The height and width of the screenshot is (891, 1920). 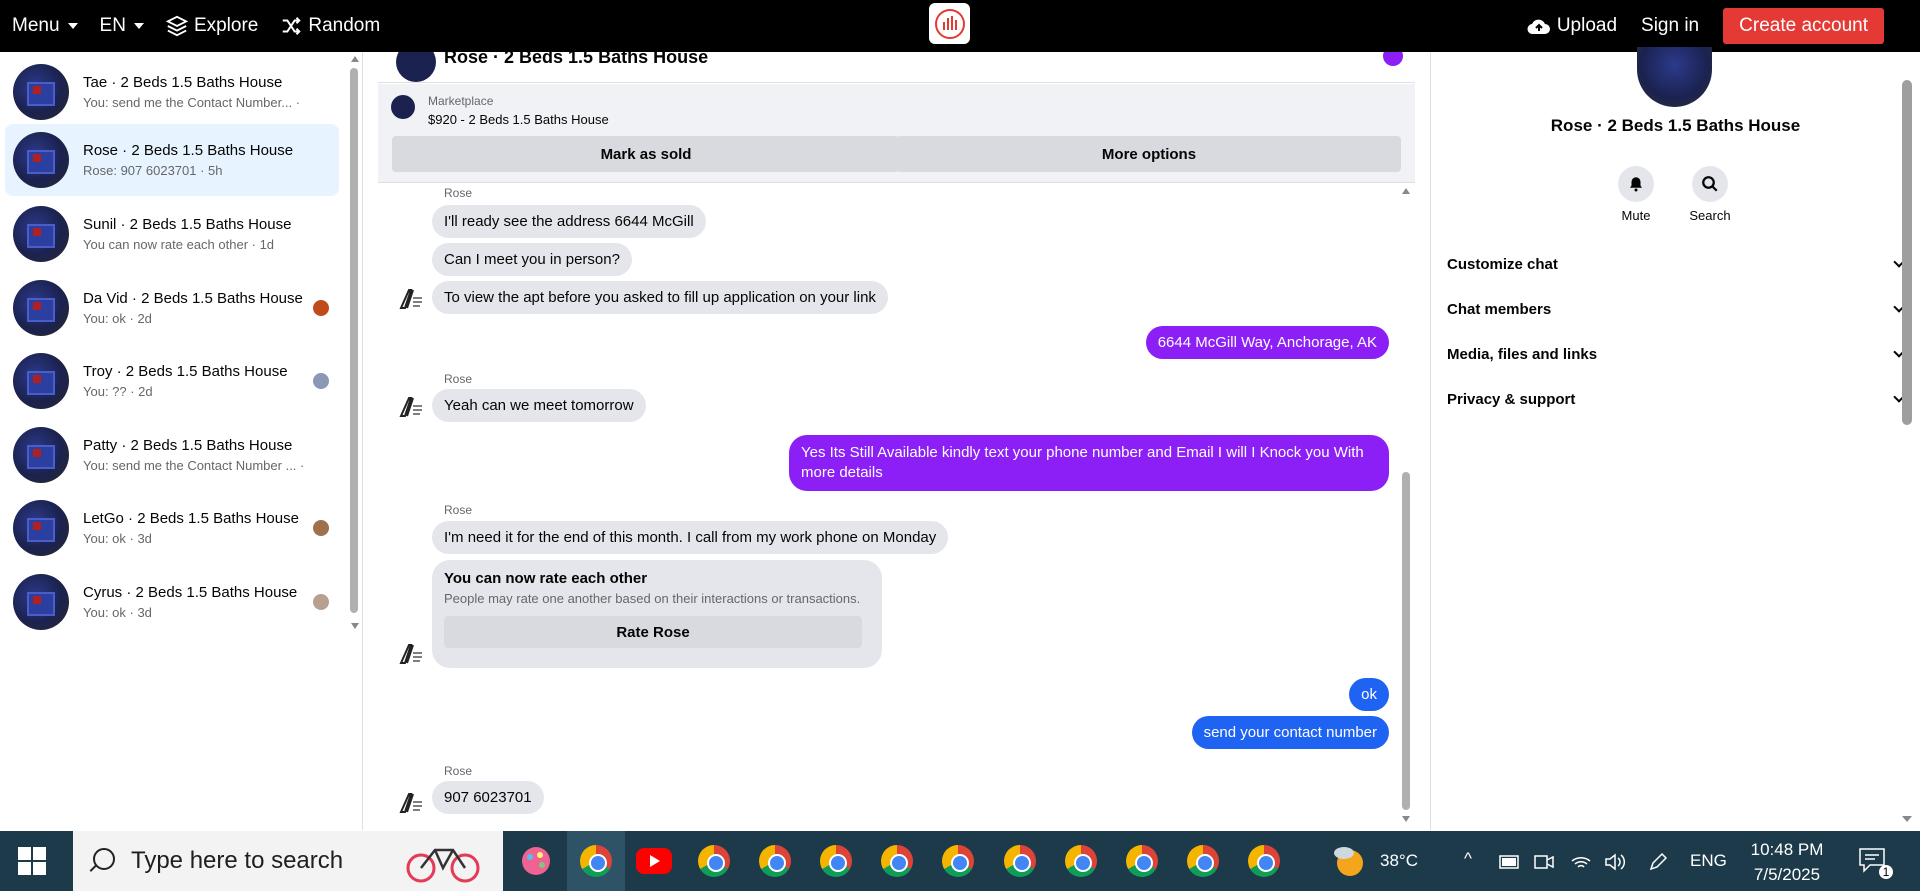 What do you see at coordinates (1587, 25) in the screenshot?
I see `upload-label: Upload` at bounding box center [1587, 25].